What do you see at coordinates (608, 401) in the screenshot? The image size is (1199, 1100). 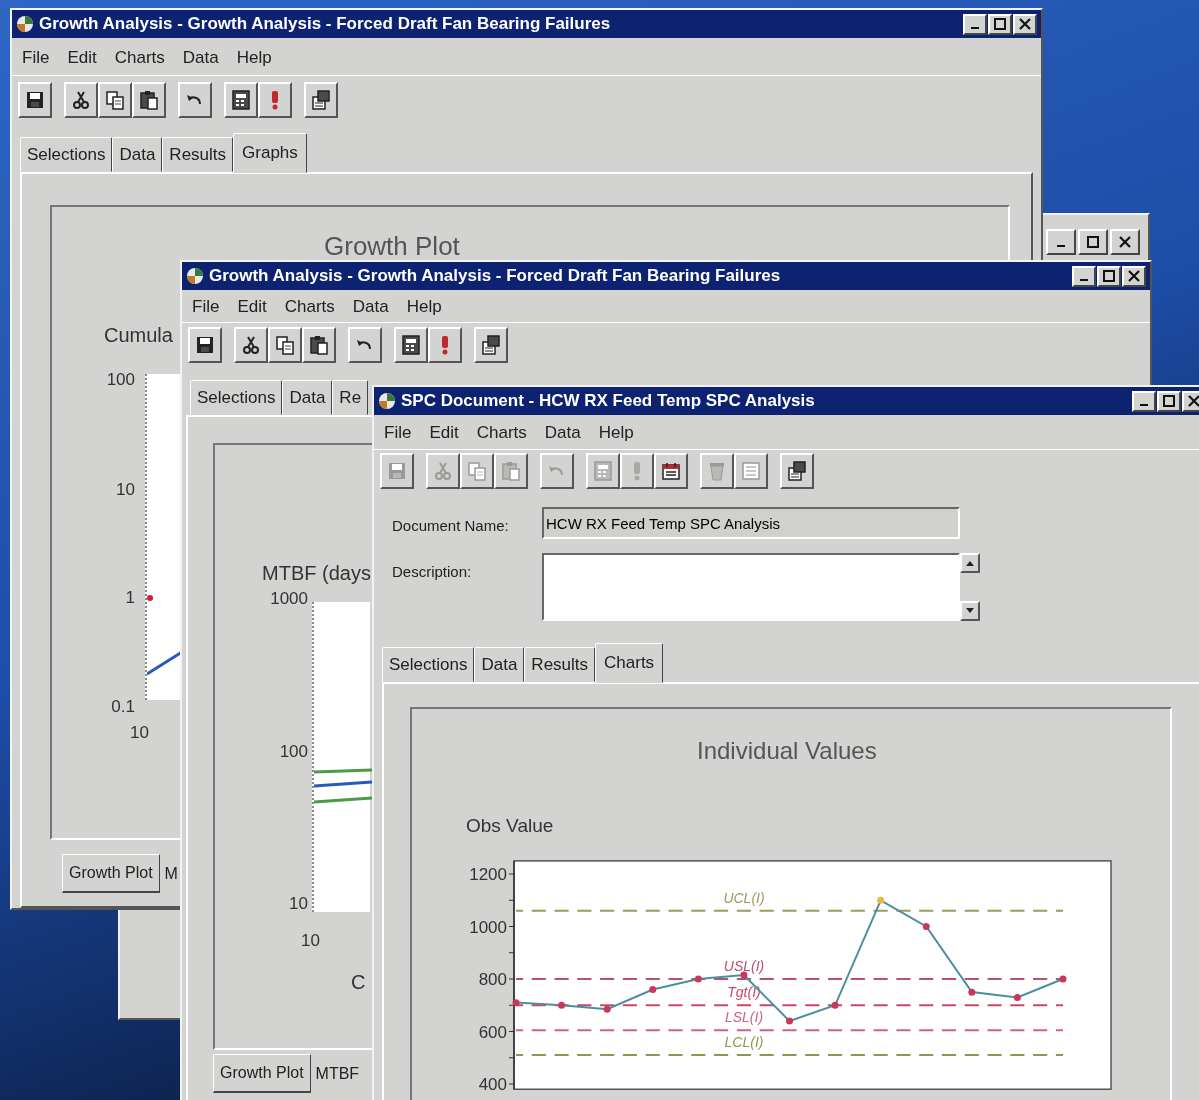 I see `window-title: SPC Document - HCW RX Feed Temp SPC Analysis` at bounding box center [608, 401].